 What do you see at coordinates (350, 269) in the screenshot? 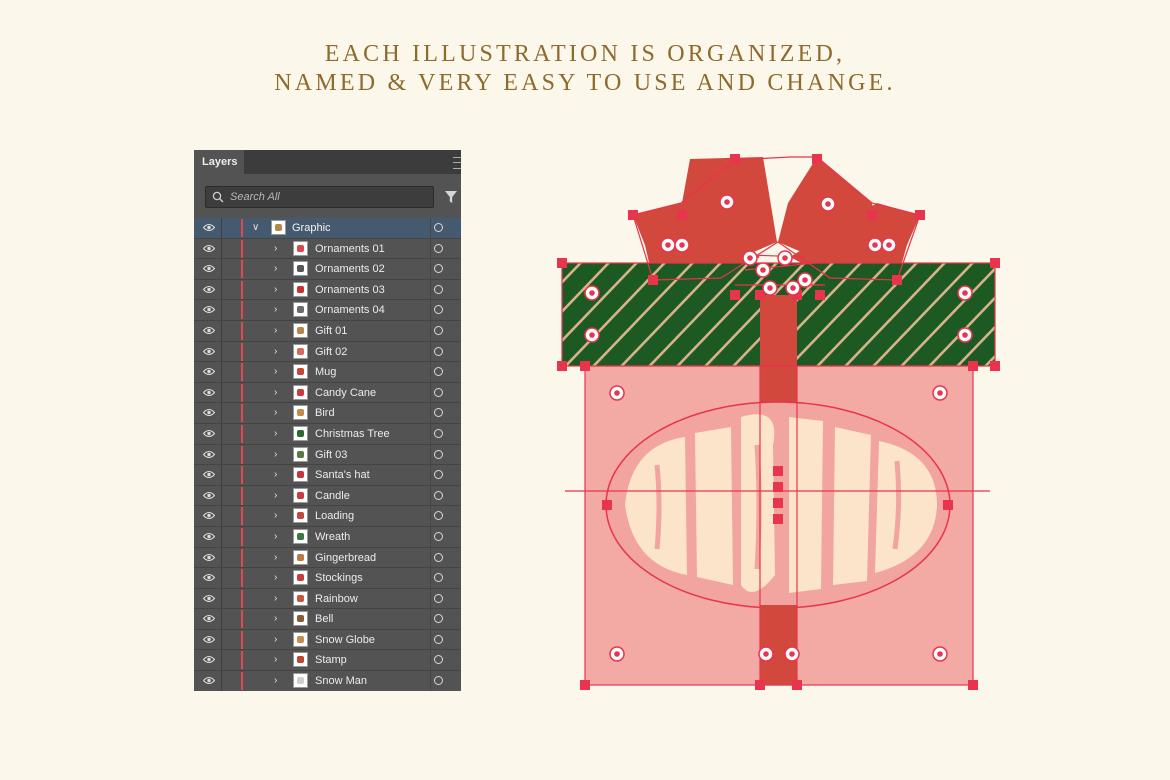
I see `layer-name: Ornaments 02` at bounding box center [350, 269].